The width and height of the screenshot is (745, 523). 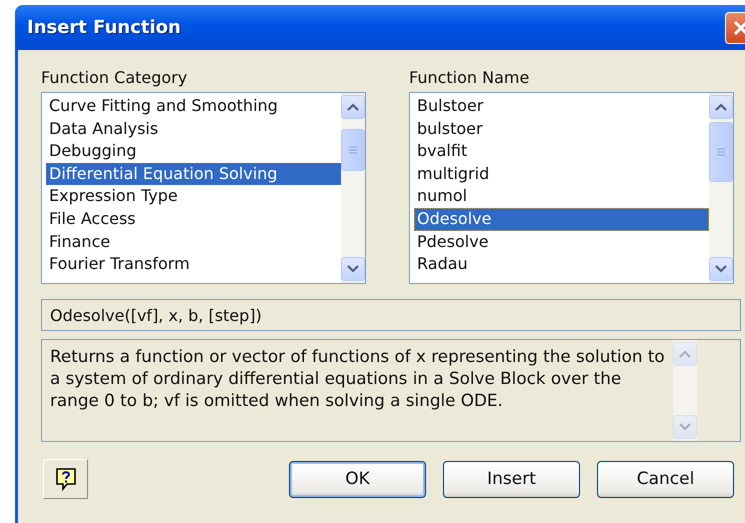 What do you see at coordinates (193, 151) in the screenshot?
I see `list-item: Debugging` at bounding box center [193, 151].